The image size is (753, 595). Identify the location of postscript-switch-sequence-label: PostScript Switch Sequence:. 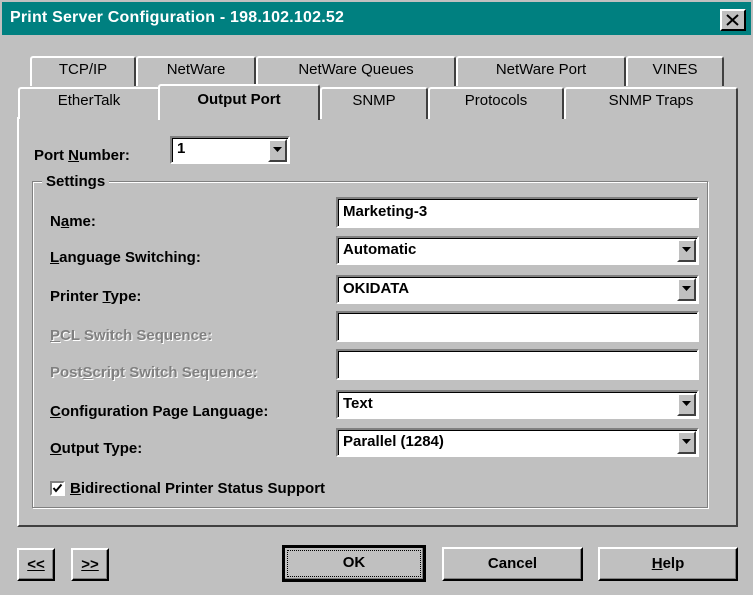
(154, 372).